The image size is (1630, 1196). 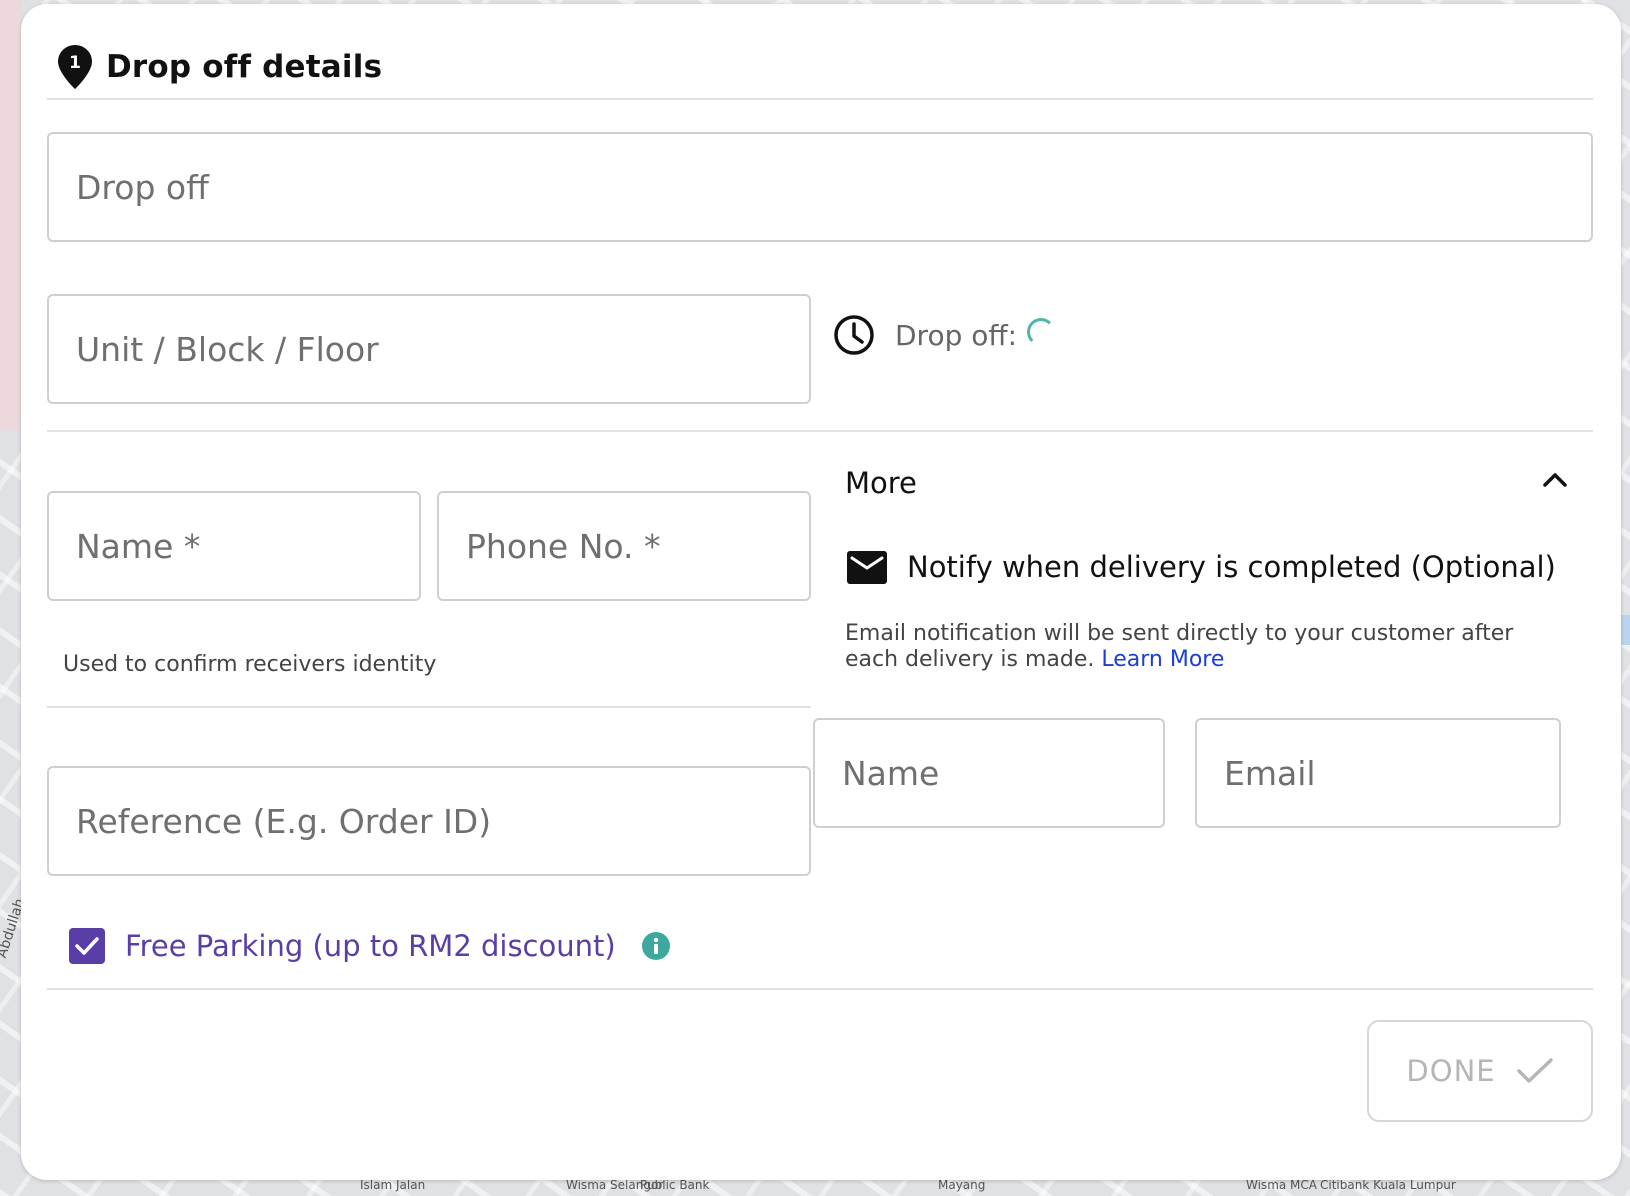 What do you see at coordinates (284, 821) in the screenshot?
I see `reference-placeholder: Reference (E.g. Order ID)` at bounding box center [284, 821].